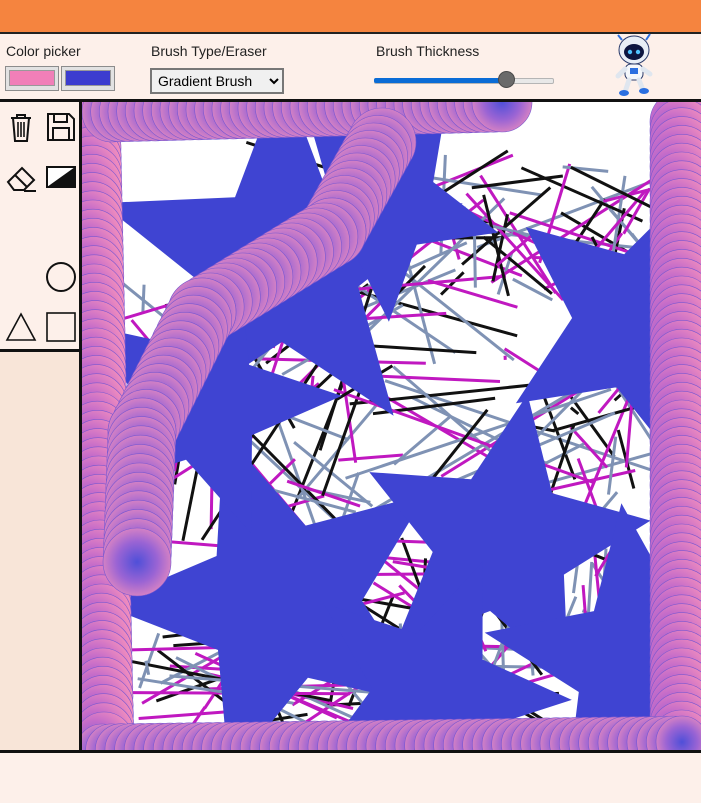  I want to click on brush-type-select: Gradient Brush, so click(217, 81).